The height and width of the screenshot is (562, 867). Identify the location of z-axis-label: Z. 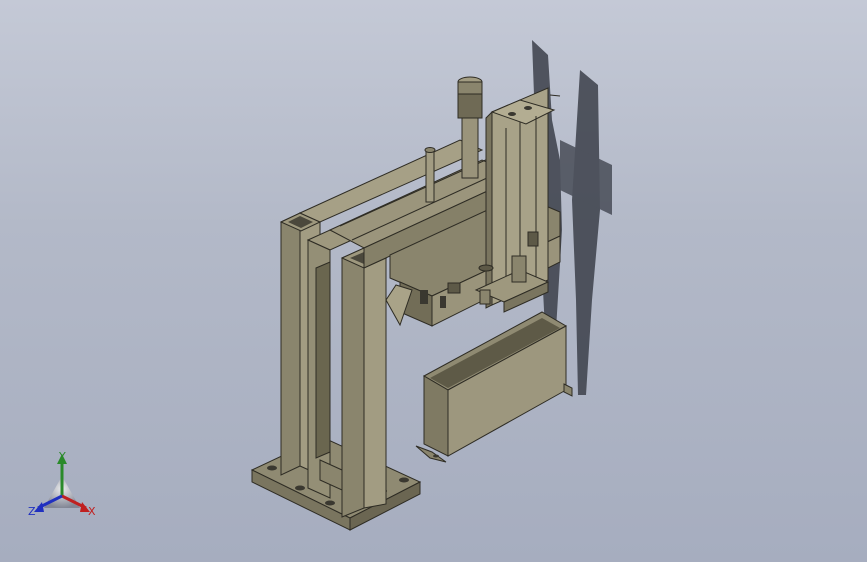
(32, 511).